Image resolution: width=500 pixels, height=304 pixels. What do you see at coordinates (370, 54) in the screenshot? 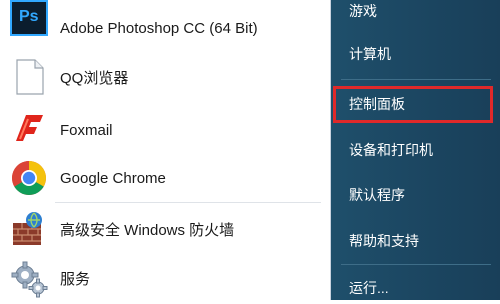
I see `menu-label-computer: 计算机` at bounding box center [370, 54].